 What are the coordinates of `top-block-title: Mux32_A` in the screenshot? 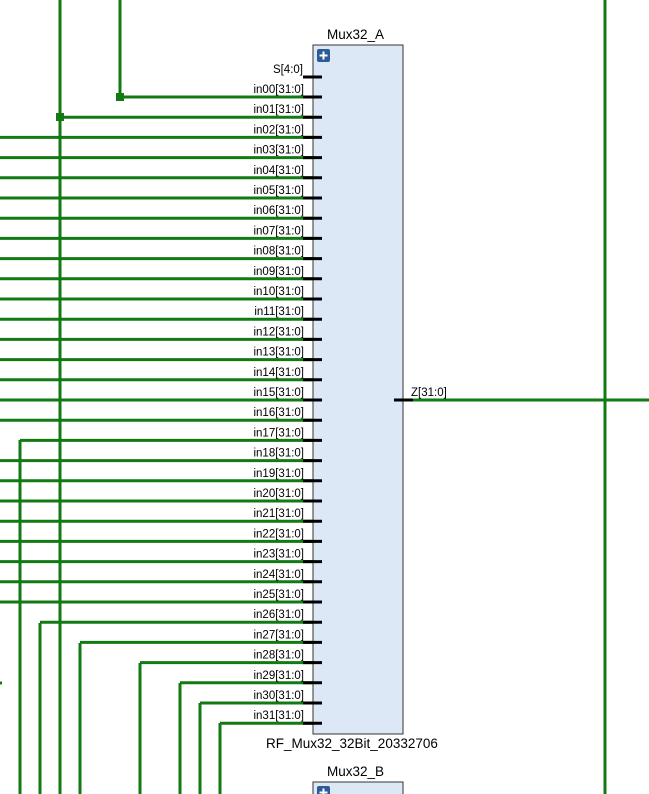 It's located at (355, 34).